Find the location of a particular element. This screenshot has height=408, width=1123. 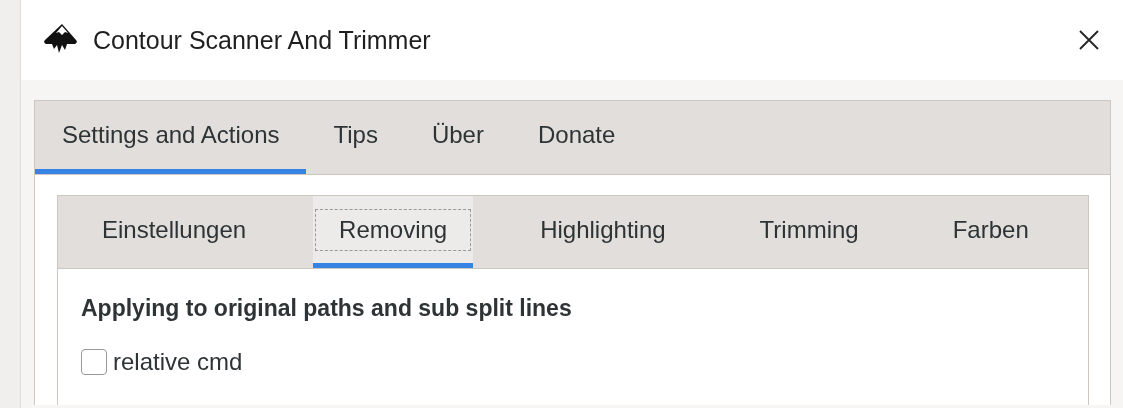

section-heading: Applying to original paths and sub split lines is located at coordinates (327, 308).